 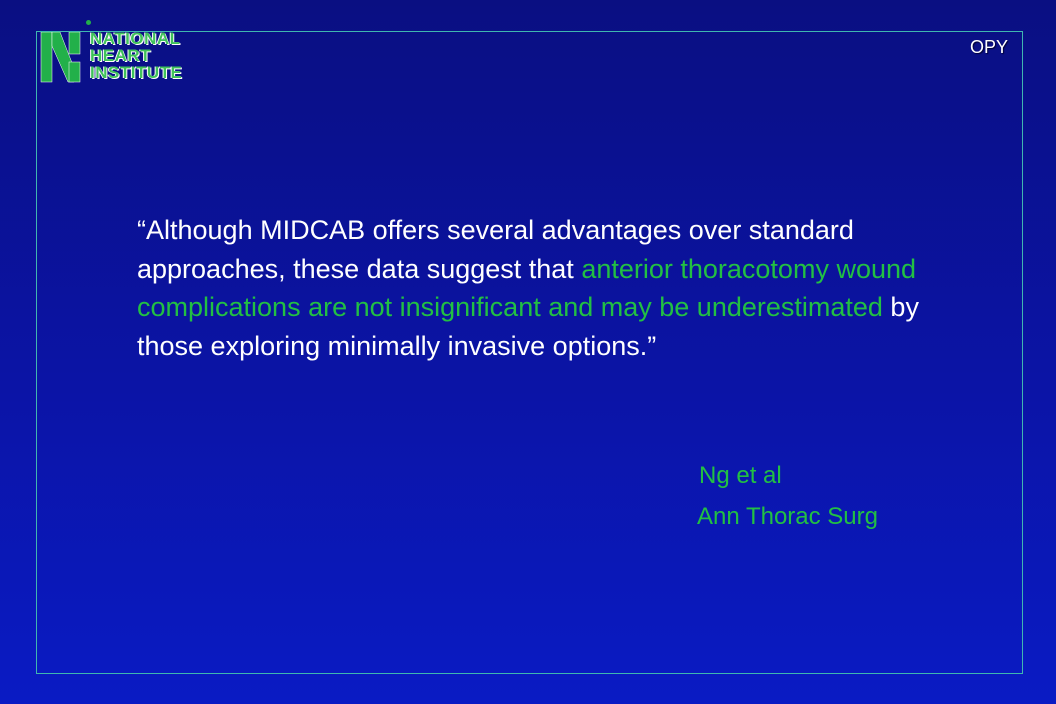 What do you see at coordinates (136, 72) in the screenshot?
I see `logo-line-institute: INSTITUTE` at bounding box center [136, 72].